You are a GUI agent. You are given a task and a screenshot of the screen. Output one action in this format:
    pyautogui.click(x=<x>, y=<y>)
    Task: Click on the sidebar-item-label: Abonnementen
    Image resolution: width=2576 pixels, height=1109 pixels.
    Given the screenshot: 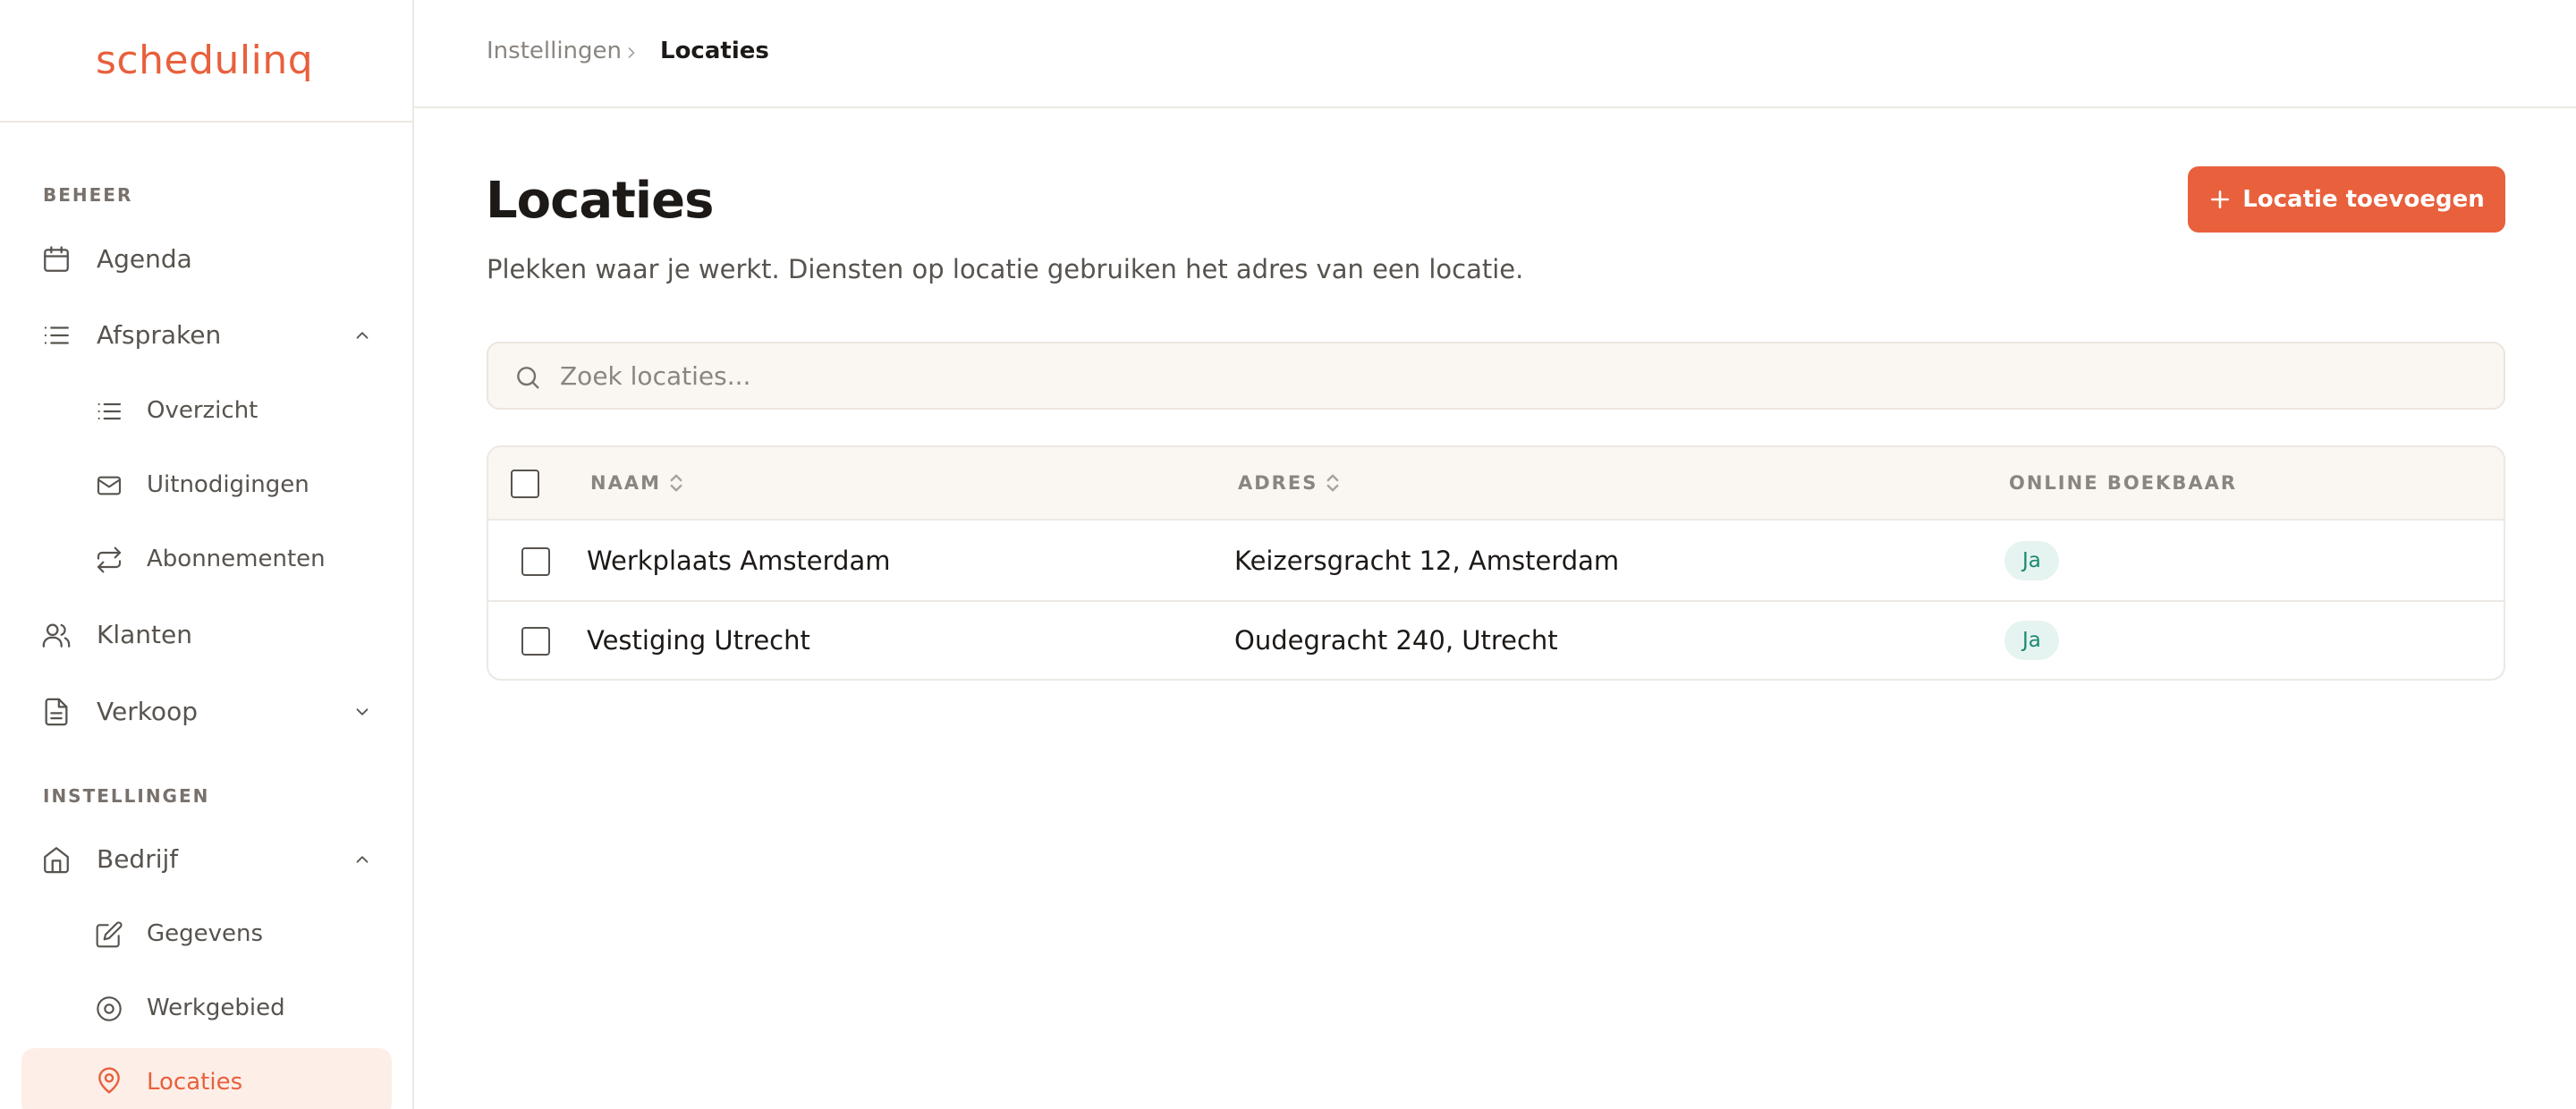 What is the action you would take?
    pyautogui.click(x=236, y=559)
    